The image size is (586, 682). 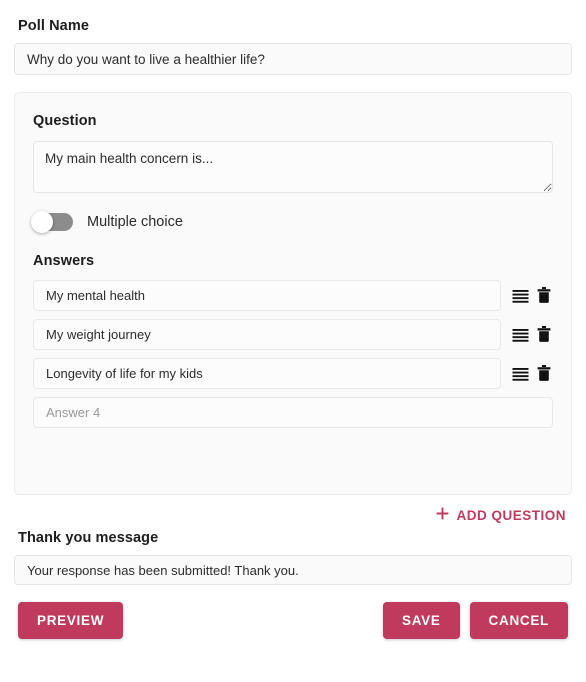 I want to click on multiple-choice-toggle, so click(x=52, y=222).